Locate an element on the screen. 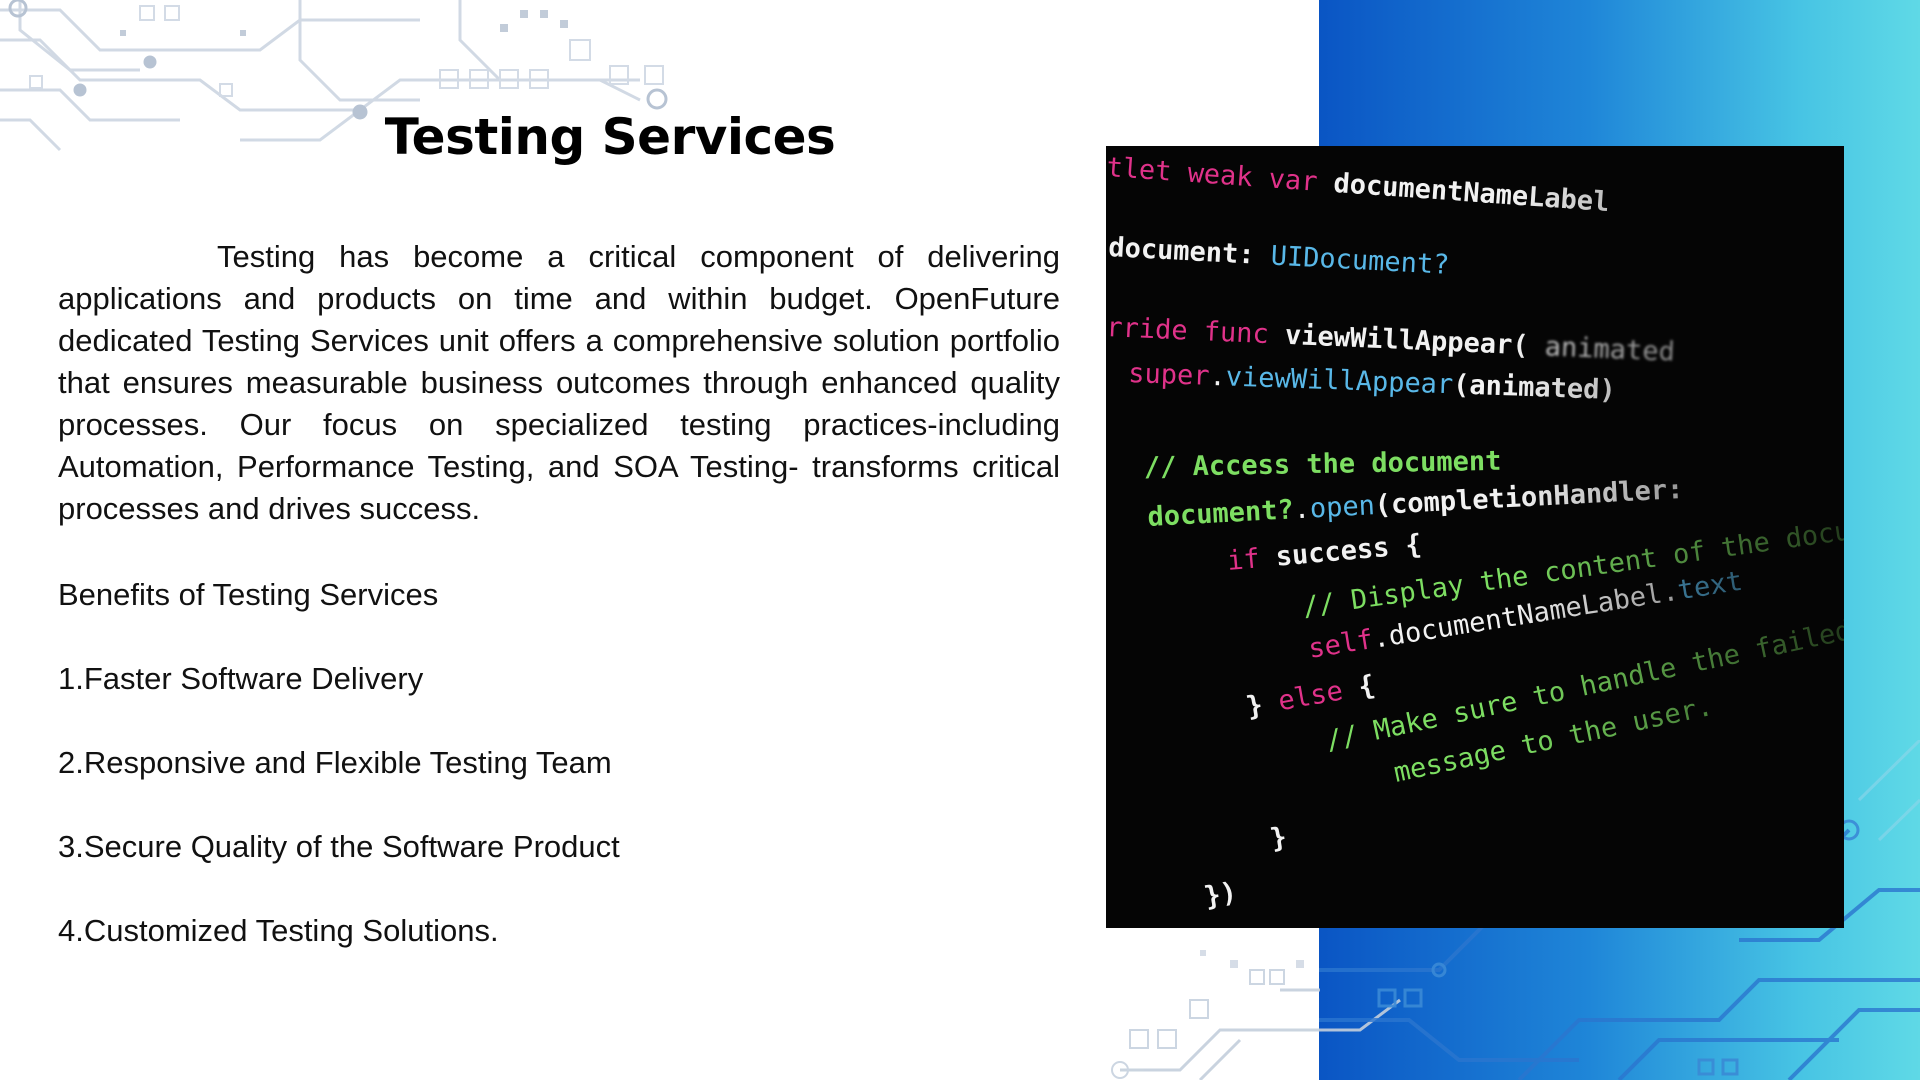 This screenshot has width=1920, height=1080. list-item: 2.Responsive and Flexible Testing Team is located at coordinates (335, 762).